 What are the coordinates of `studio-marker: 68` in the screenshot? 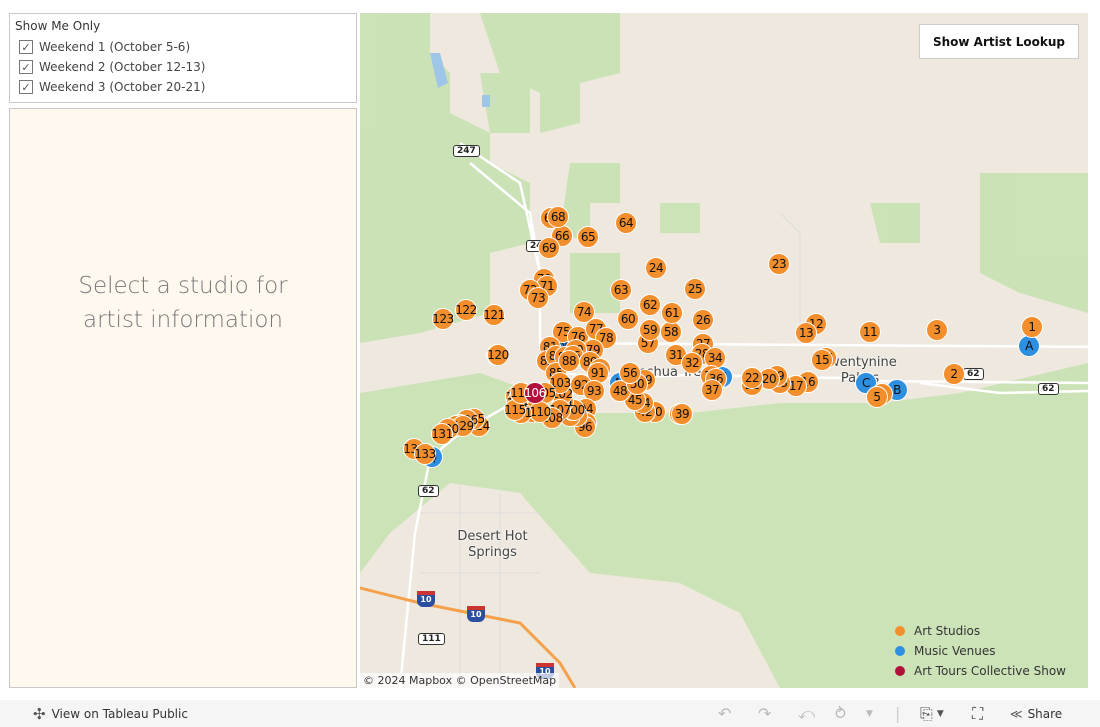 It's located at (558, 217).